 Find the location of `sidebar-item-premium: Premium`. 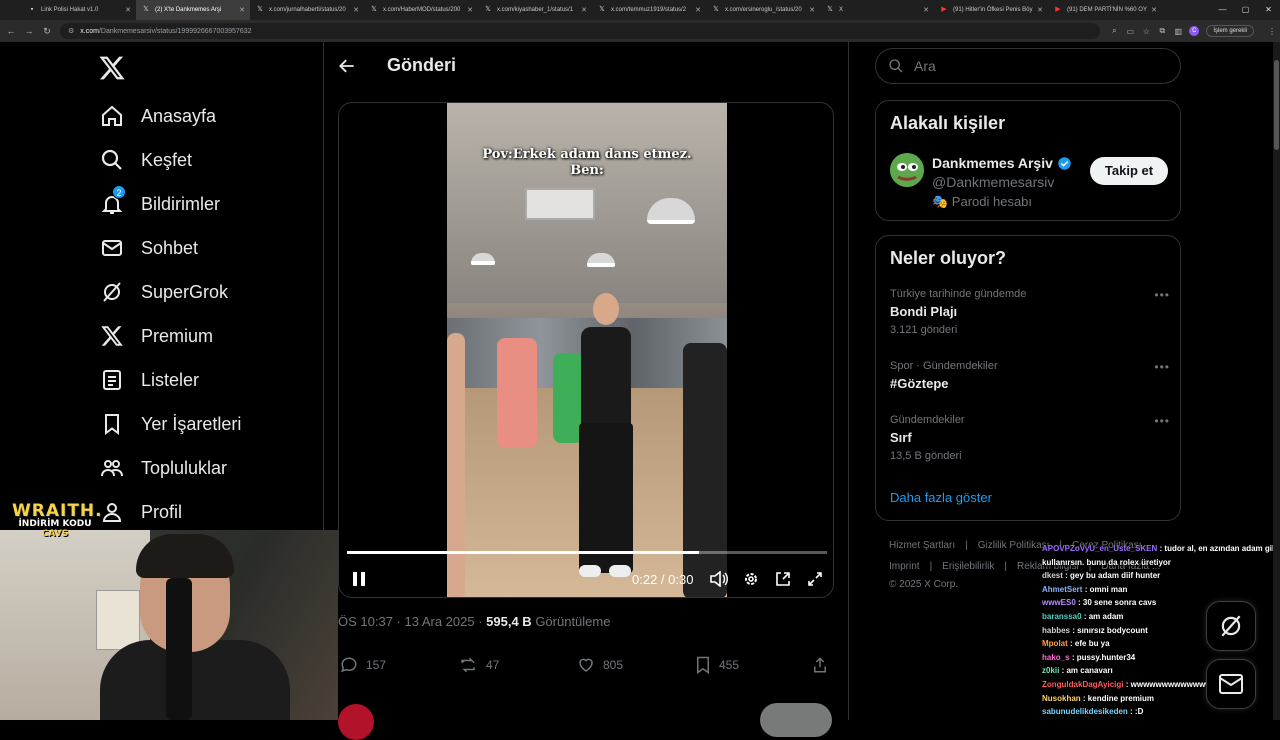

sidebar-item-premium: Premium is located at coordinates (170, 336).